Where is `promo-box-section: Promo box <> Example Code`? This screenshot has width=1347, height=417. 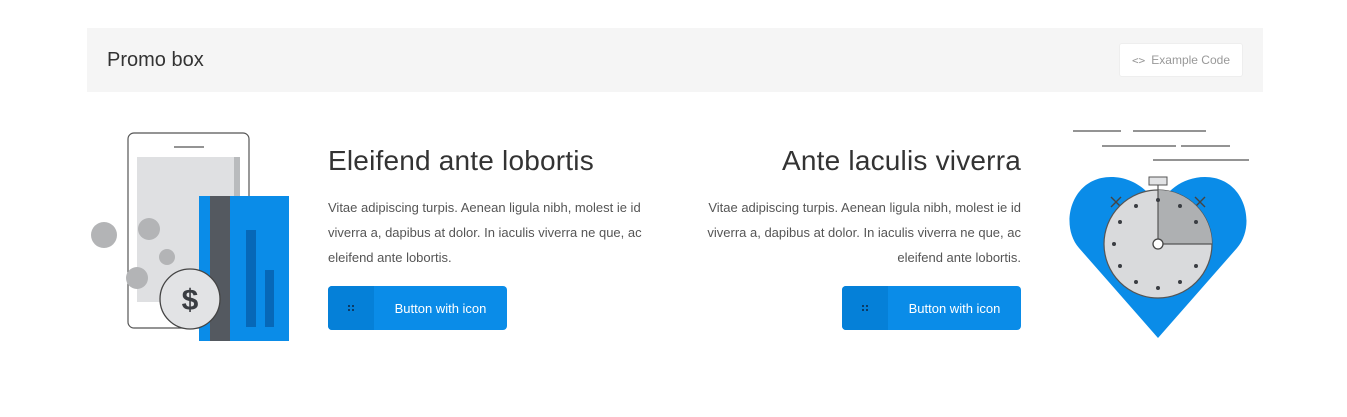 promo-box-section: Promo box <> Example Code is located at coordinates (675, 60).